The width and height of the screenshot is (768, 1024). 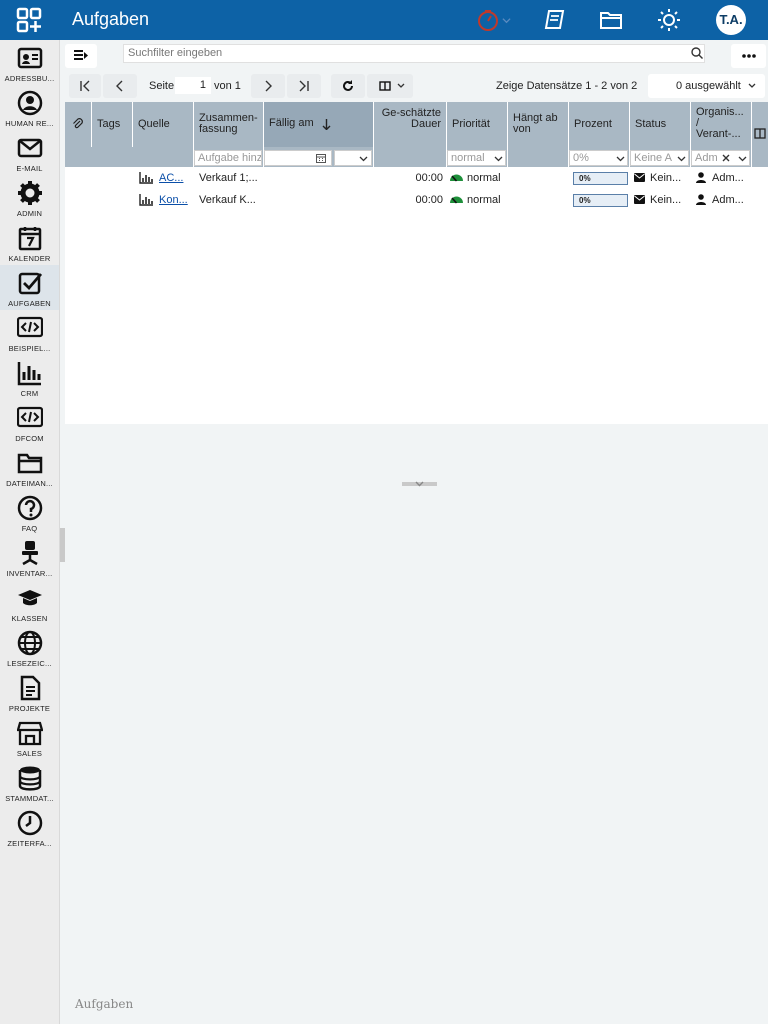 I want to click on sidebar-item-tasks: AUFGABEN, so click(x=29, y=287).